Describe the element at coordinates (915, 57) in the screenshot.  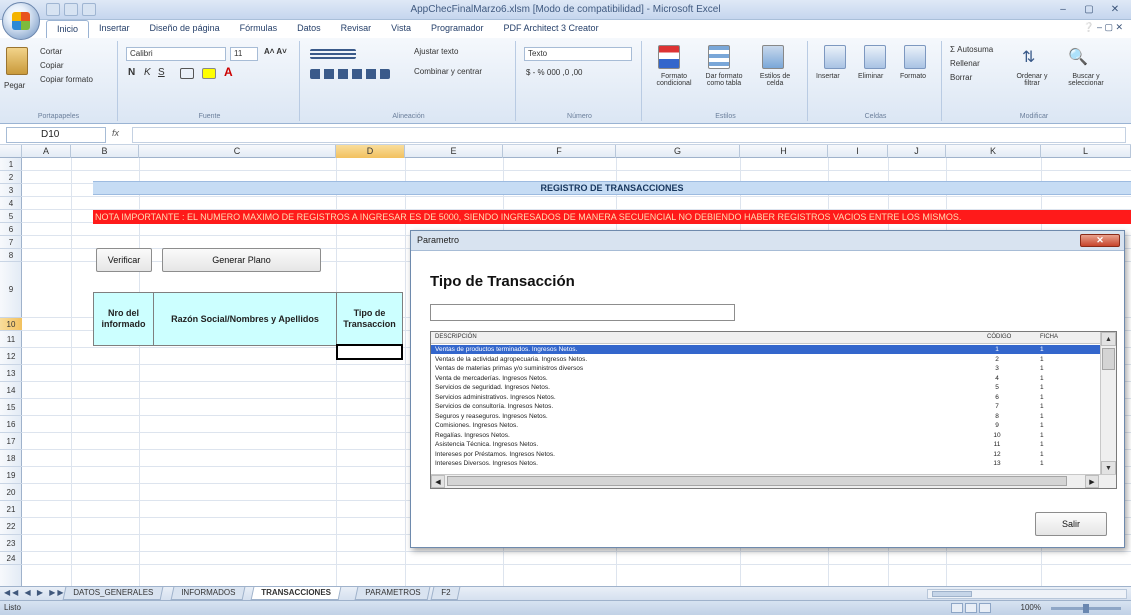
I see `format-cells-icon` at that location.